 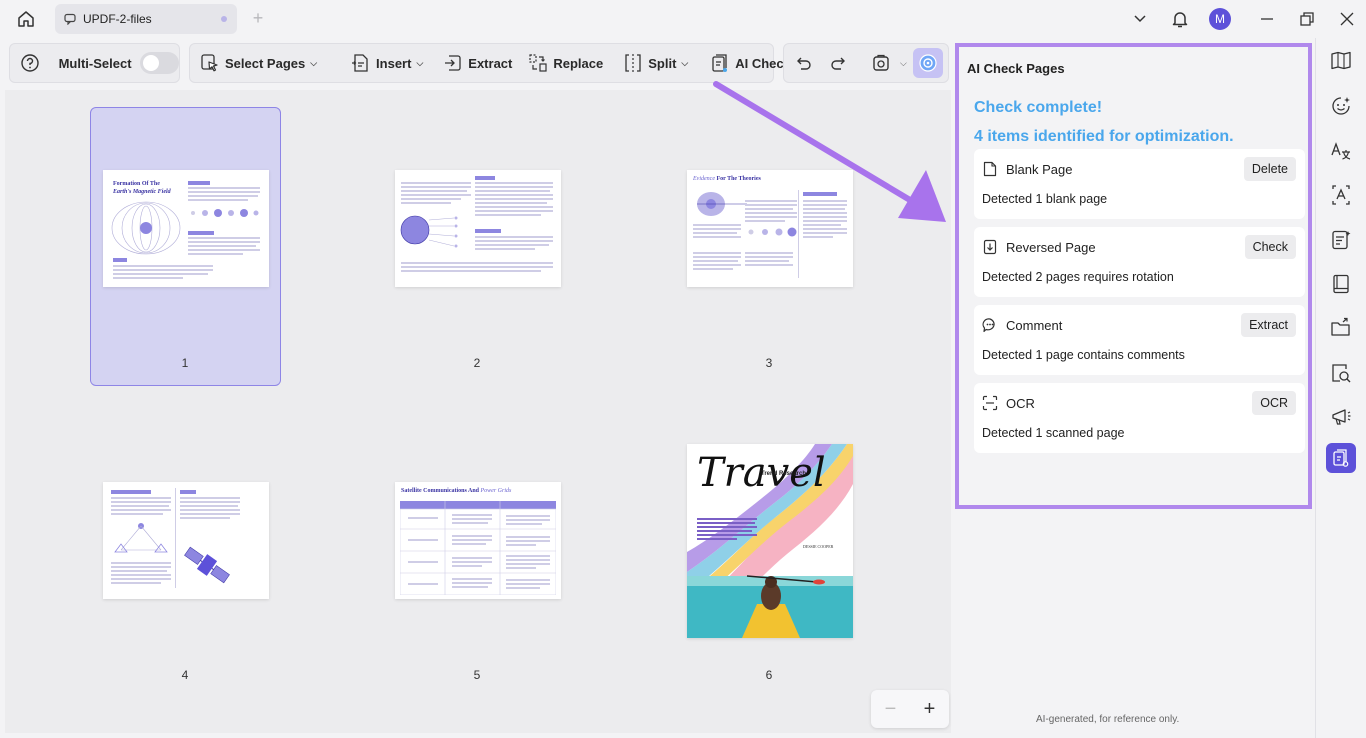 I want to click on satellite-icon, so click(x=207, y=565).